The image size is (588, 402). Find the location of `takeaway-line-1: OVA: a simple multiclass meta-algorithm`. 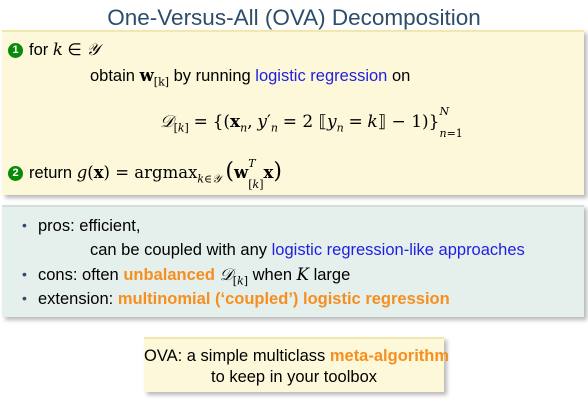

takeaway-line-1: OVA: a simple multiclass meta-algorithm is located at coordinates (296, 356).